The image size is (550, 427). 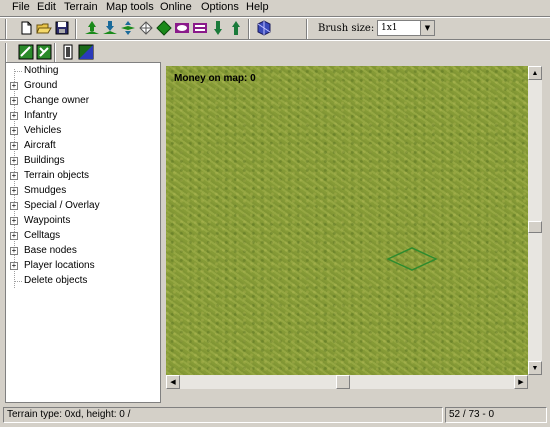 What do you see at coordinates (21, 7) in the screenshot?
I see `menu-file: File` at bounding box center [21, 7].